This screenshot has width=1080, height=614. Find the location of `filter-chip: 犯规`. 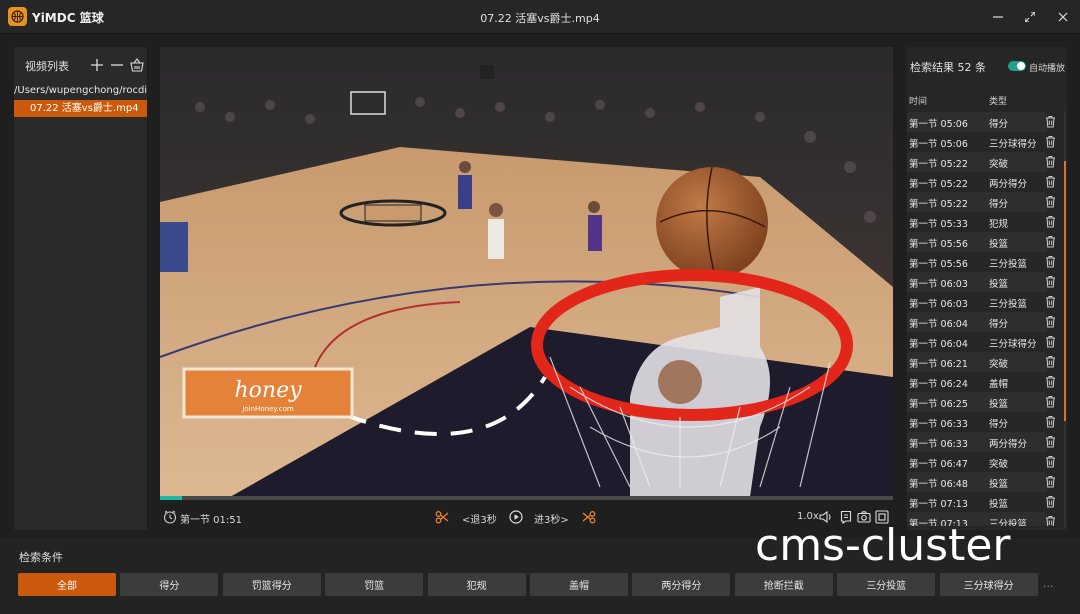

filter-chip: 犯规 is located at coordinates (476, 584).